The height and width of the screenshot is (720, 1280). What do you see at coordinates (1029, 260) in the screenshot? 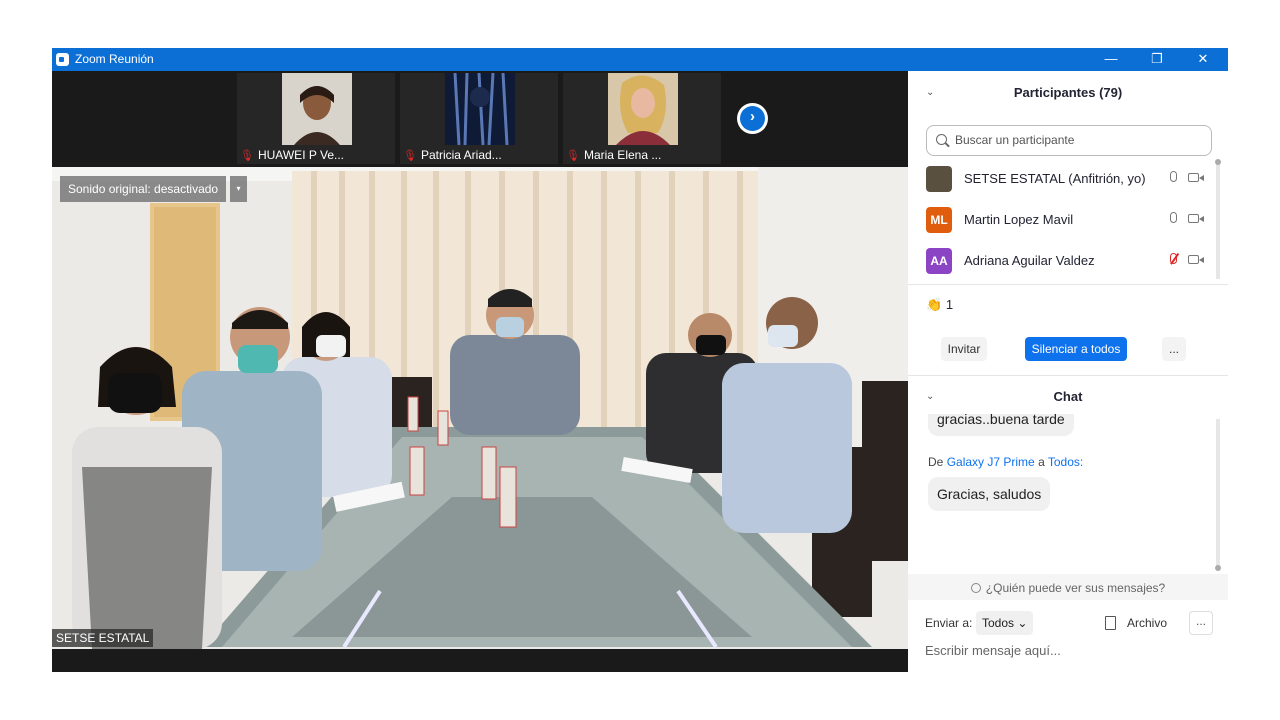
I see `participant-name: Adriana Aguilar Valdez` at bounding box center [1029, 260].